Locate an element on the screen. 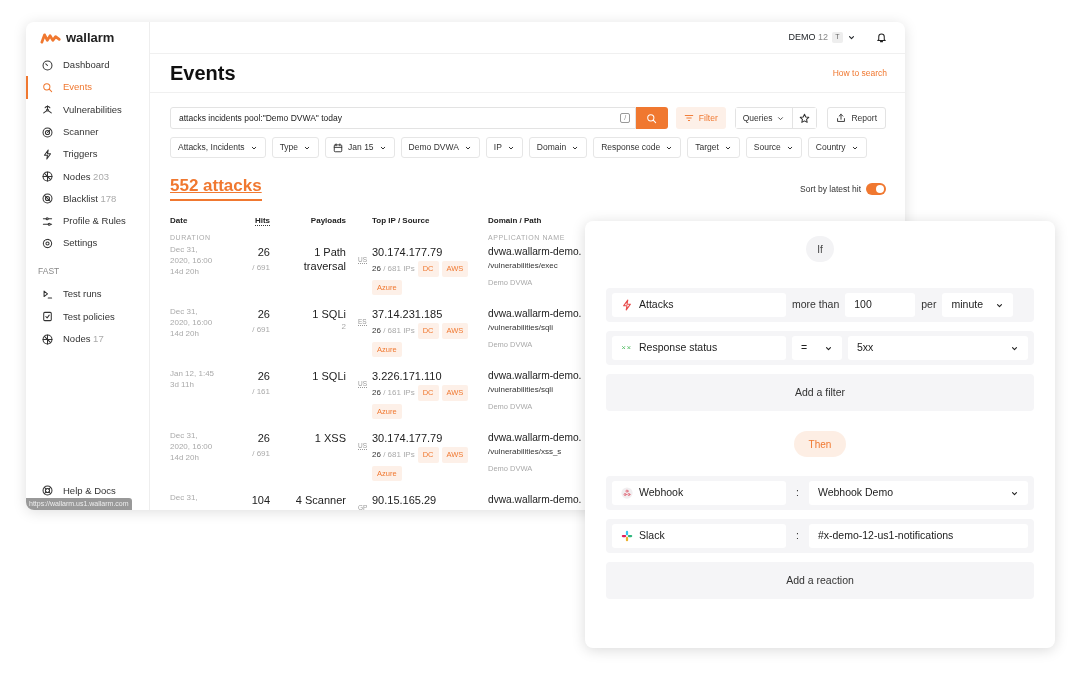  action-pill: Then is located at coordinates (820, 444).